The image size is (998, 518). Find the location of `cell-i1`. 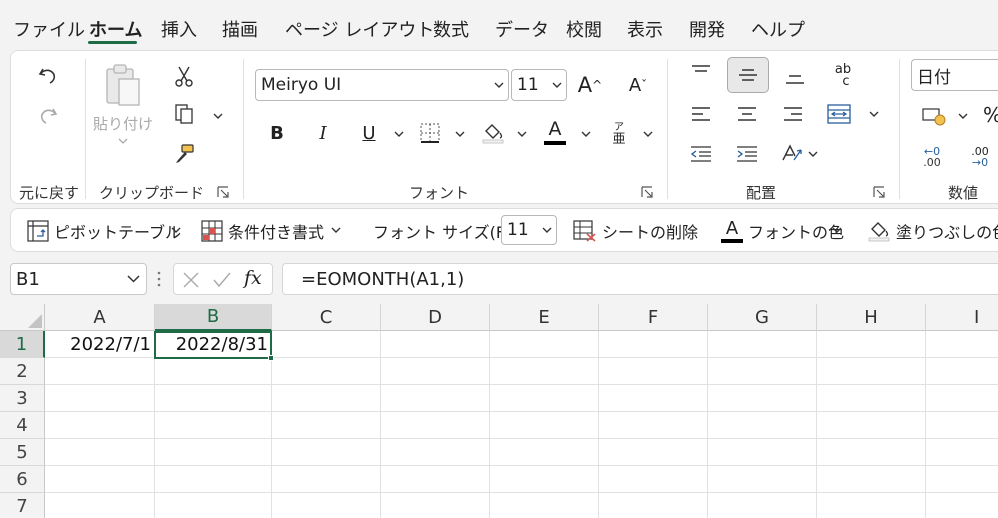

cell-i1 is located at coordinates (962, 344).